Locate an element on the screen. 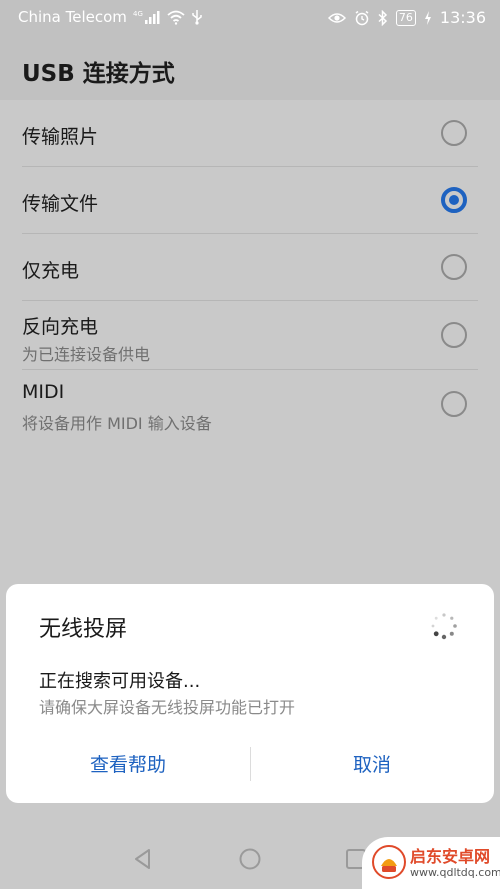 The width and height of the screenshot is (500, 889). option-label: 仅充电 is located at coordinates (51, 271).